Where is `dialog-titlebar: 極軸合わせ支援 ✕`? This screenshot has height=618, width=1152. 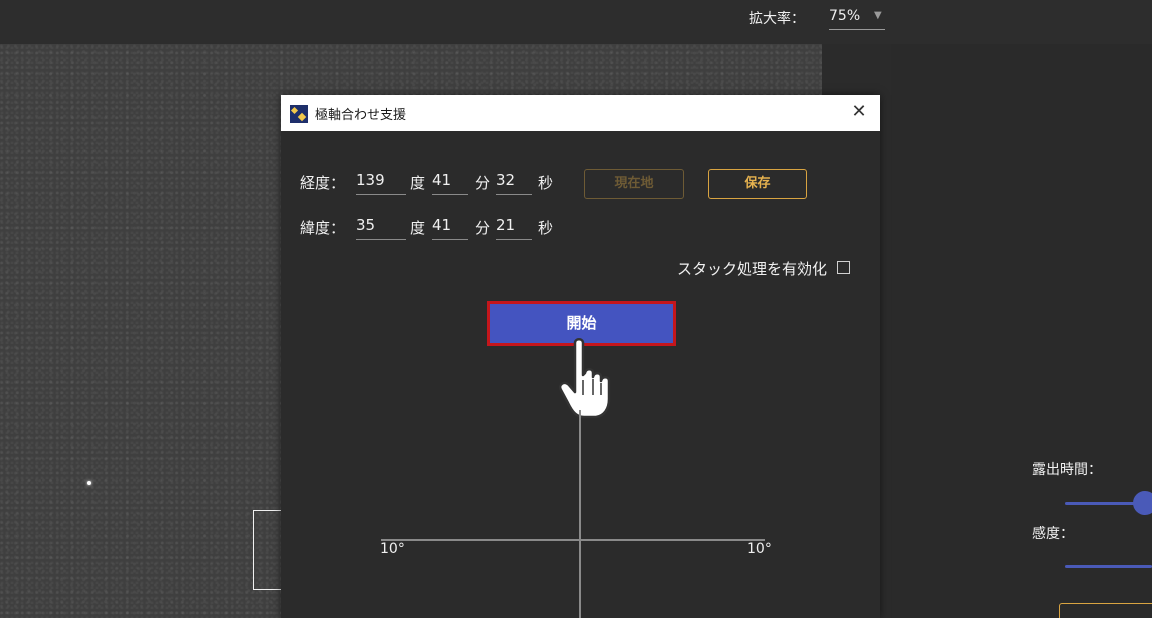
dialog-titlebar: 極軸合わせ支援 ✕ is located at coordinates (580, 113).